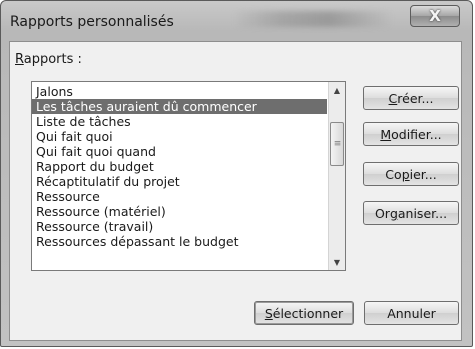  I want to click on close-button: X, so click(435, 16).